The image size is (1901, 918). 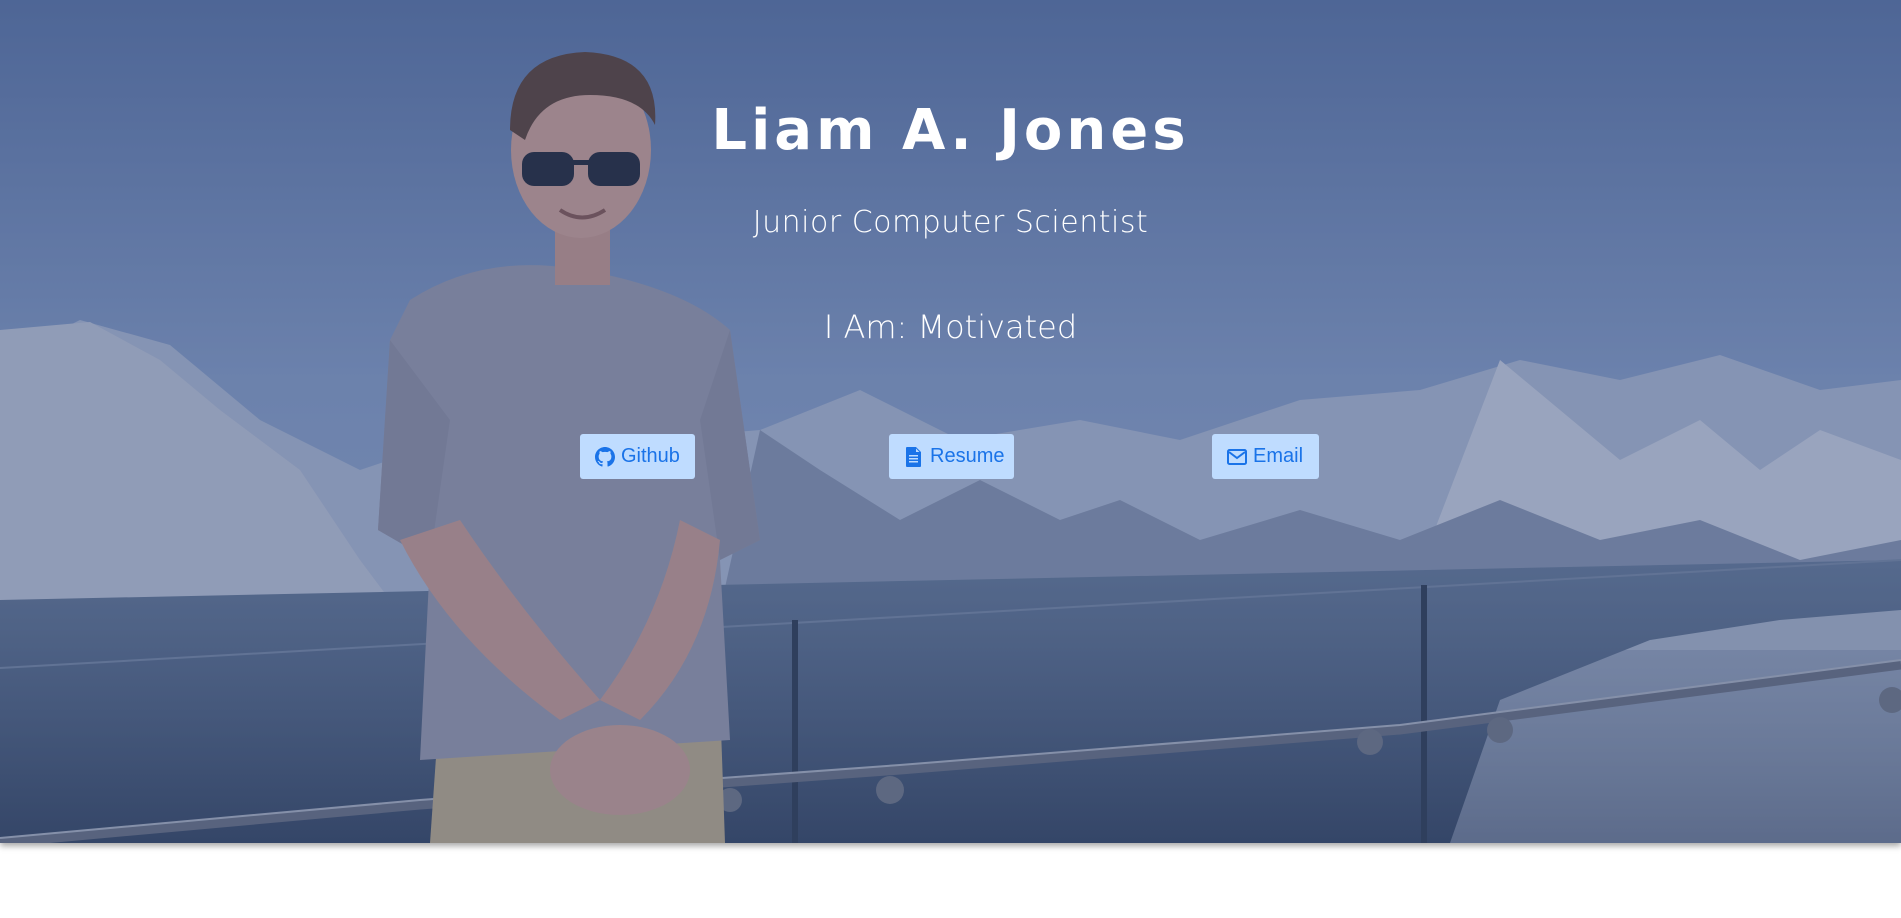 I want to click on typed-tagline: I Am: Motivated, so click(x=950, y=327).